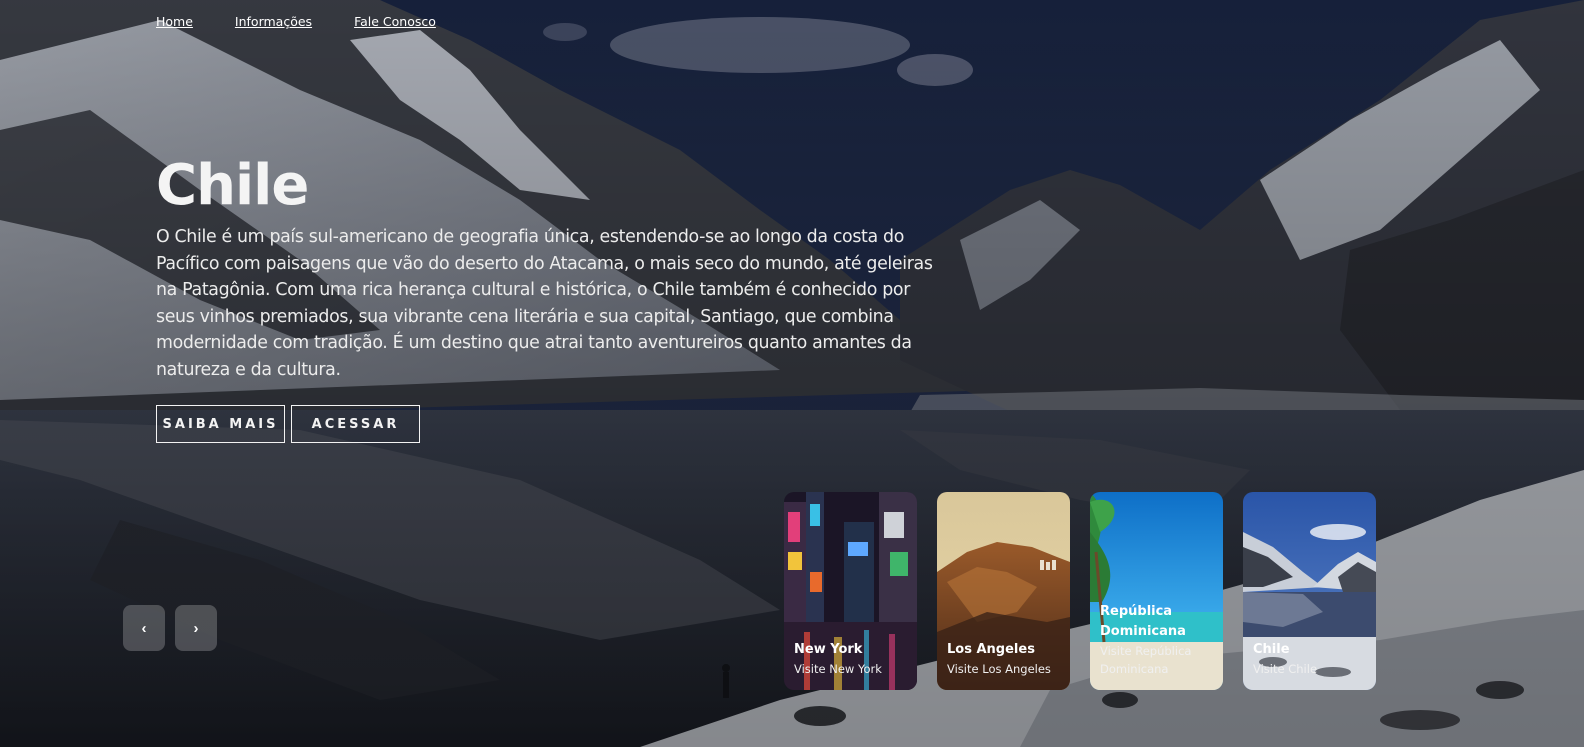 The height and width of the screenshot is (747, 1584). Describe the element at coordinates (852, 659) in the screenshot. I see `card-text: New York Visite New York` at that location.